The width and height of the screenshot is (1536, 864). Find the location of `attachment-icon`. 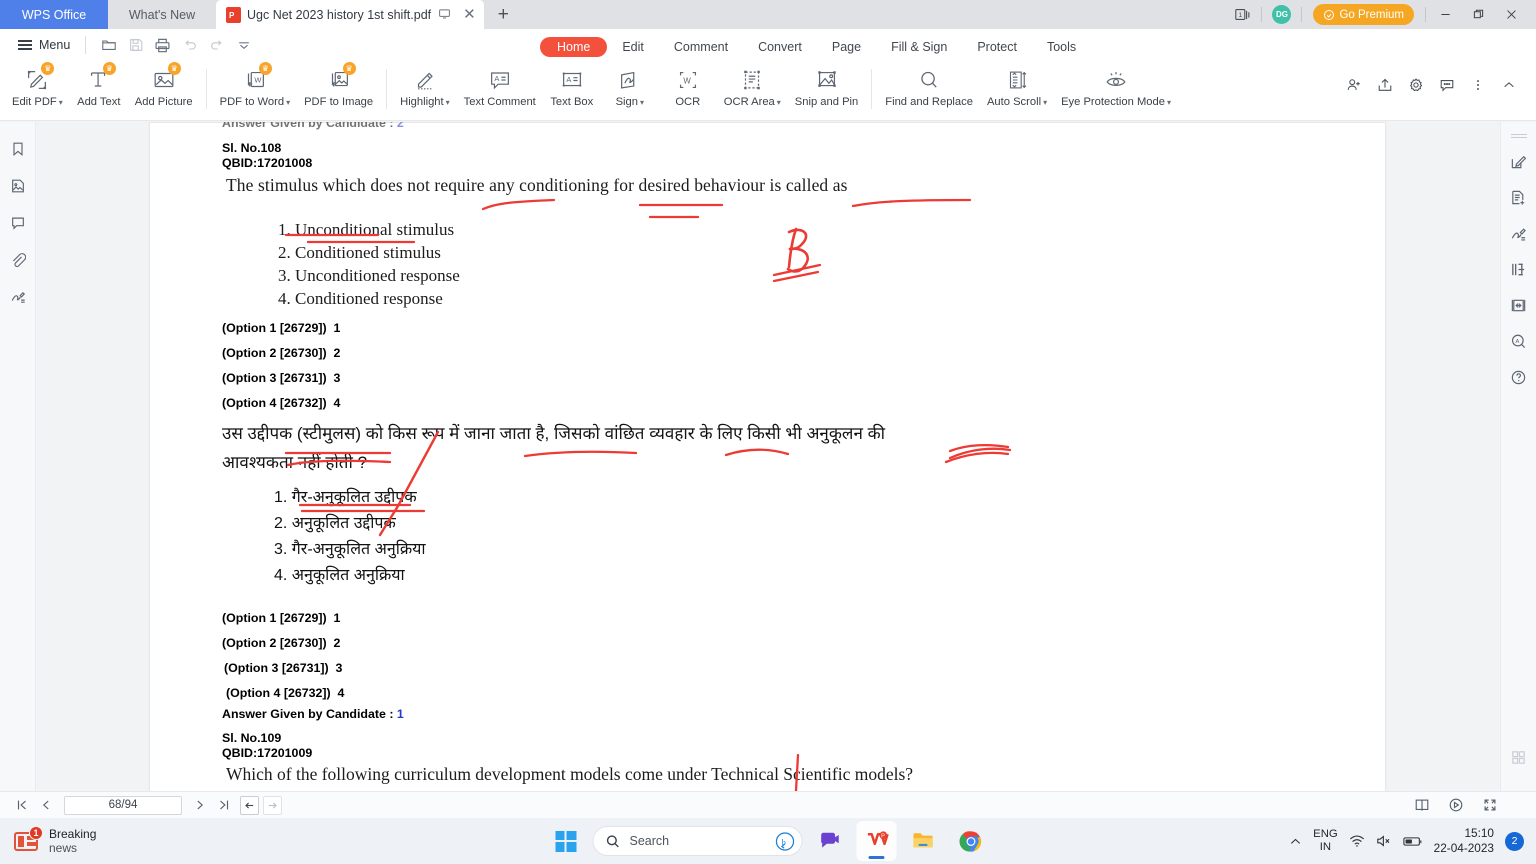

attachment-icon is located at coordinates (18, 260).